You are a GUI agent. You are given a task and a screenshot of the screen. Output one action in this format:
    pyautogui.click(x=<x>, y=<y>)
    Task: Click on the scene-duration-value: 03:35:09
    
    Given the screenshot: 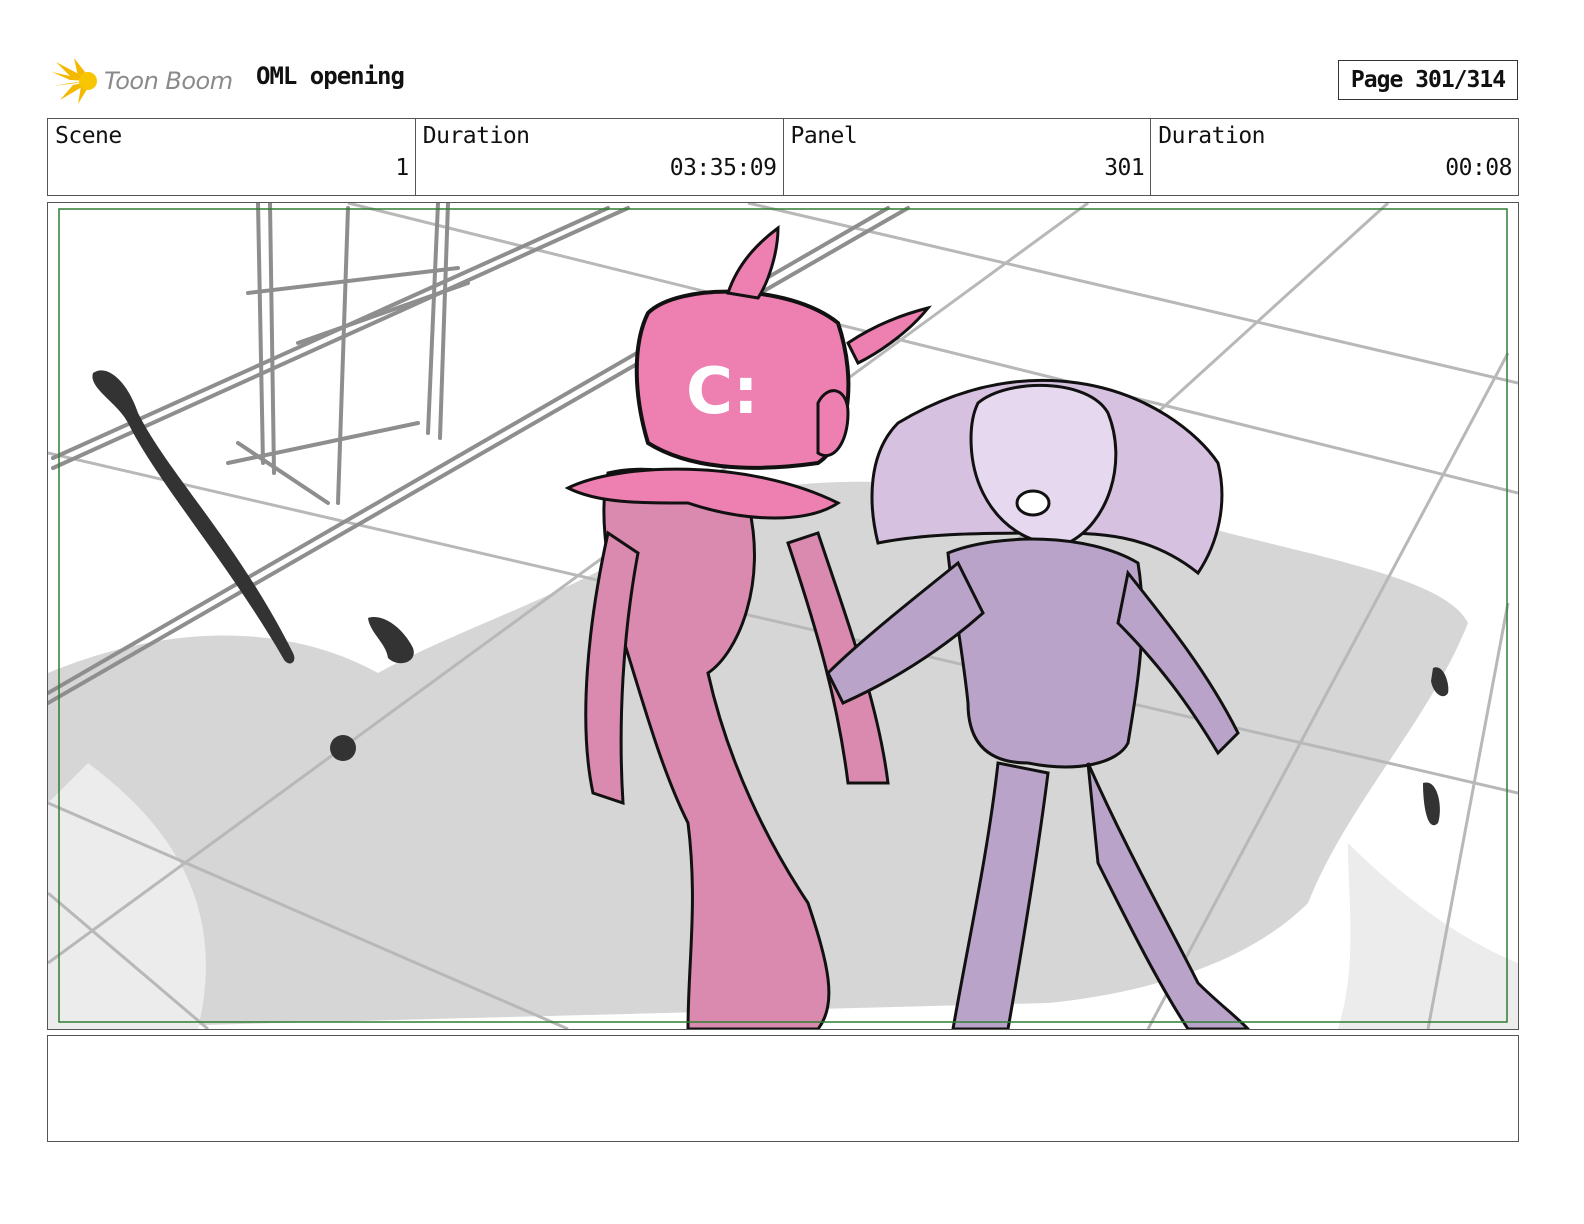 What is the action you would take?
    pyautogui.click(x=723, y=168)
    